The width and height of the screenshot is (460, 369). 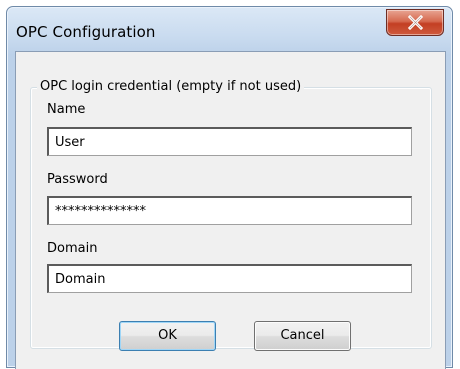 What do you see at coordinates (302, 336) in the screenshot?
I see `cancel-button: Cancel` at bounding box center [302, 336].